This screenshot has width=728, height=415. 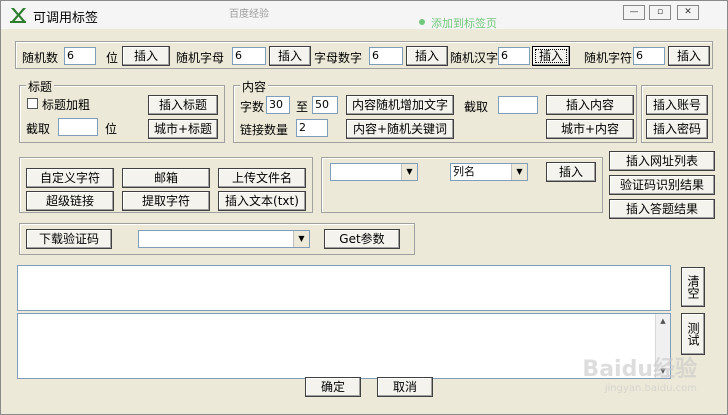 I want to click on random-letter-label: 随机字母, so click(x=200, y=58).